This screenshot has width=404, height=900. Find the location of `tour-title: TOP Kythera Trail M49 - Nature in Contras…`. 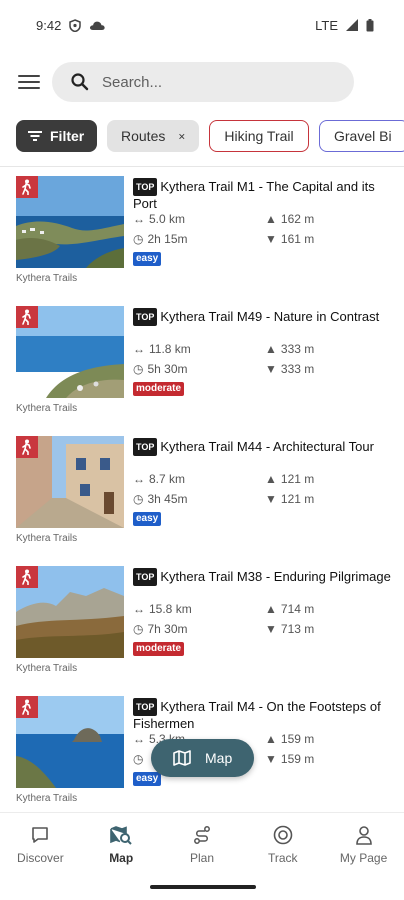

tour-title: TOP Kythera Trail M49 - Nature in Contras… is located at coordinates (264, 317).